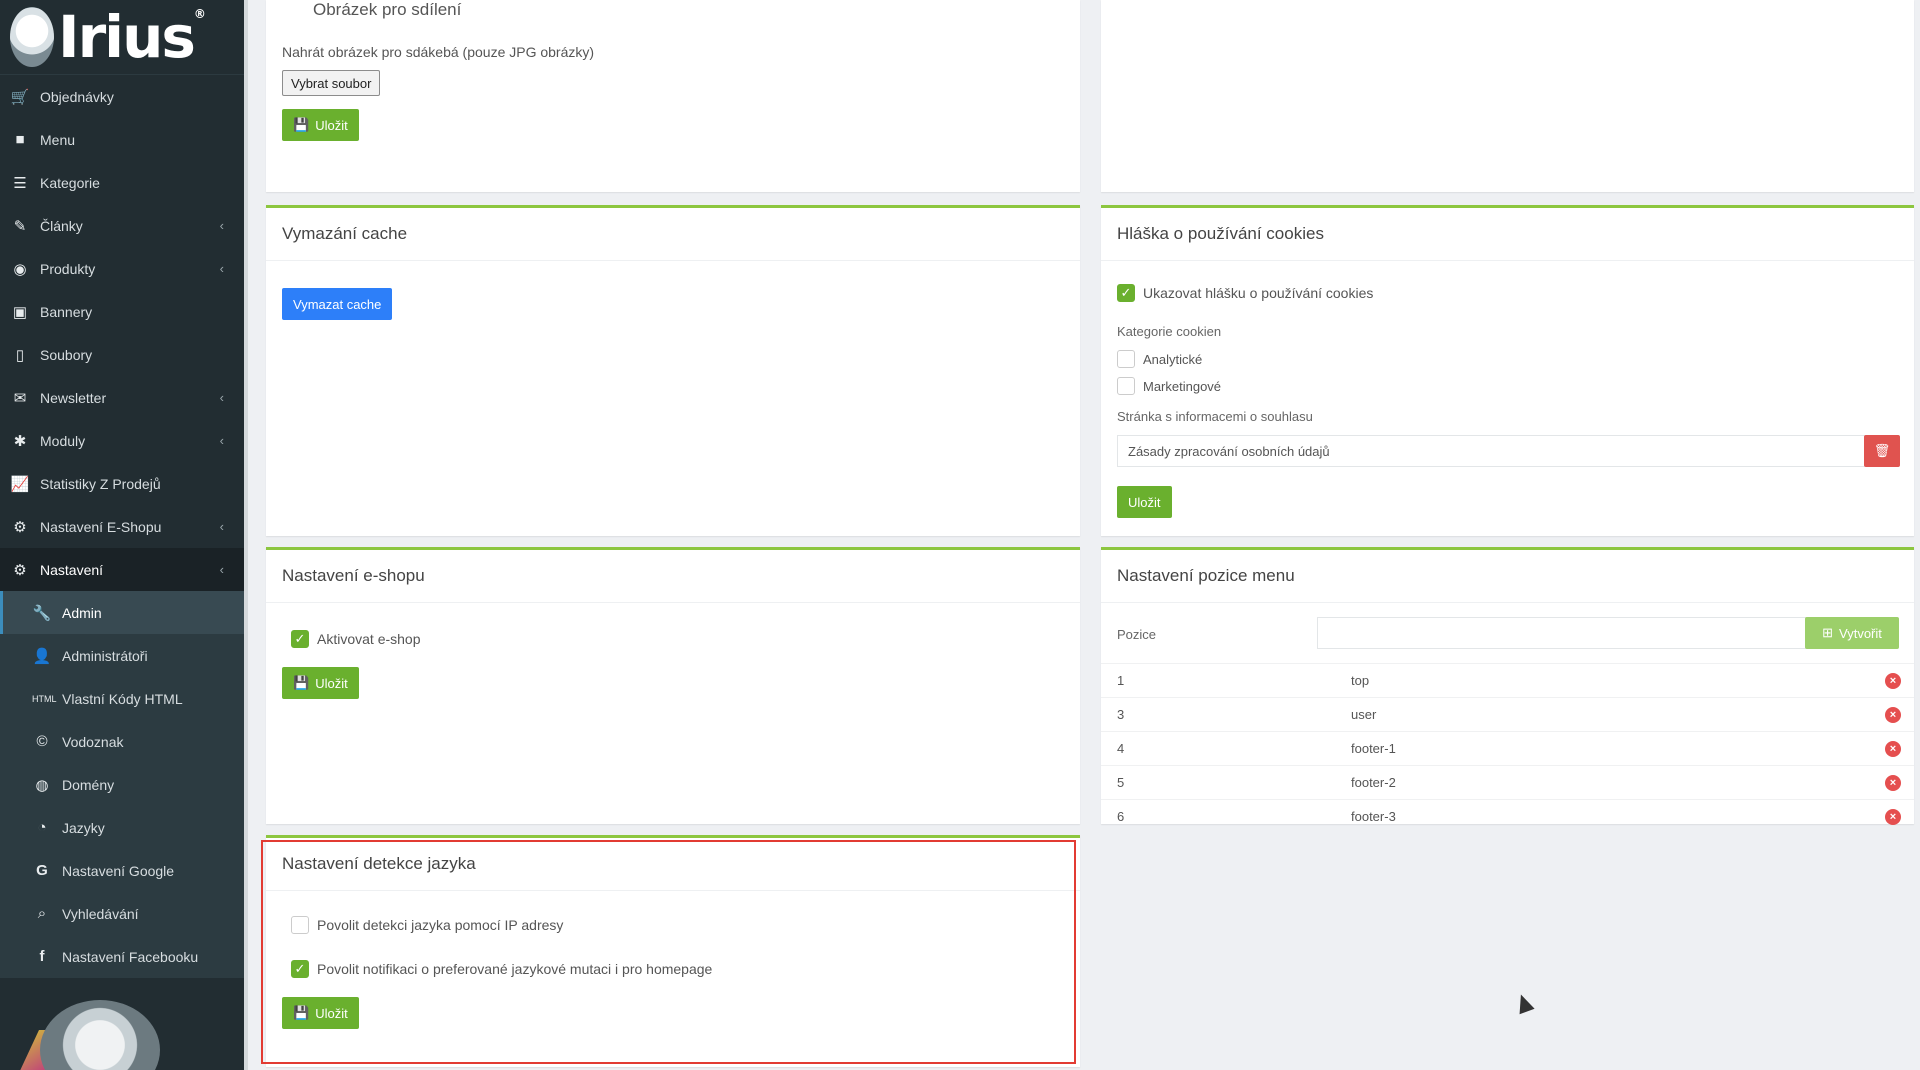 The image size is (1920, 1070). I want to click on sidebar-subitem-domains: ◍ Domény, so click(122, 784).